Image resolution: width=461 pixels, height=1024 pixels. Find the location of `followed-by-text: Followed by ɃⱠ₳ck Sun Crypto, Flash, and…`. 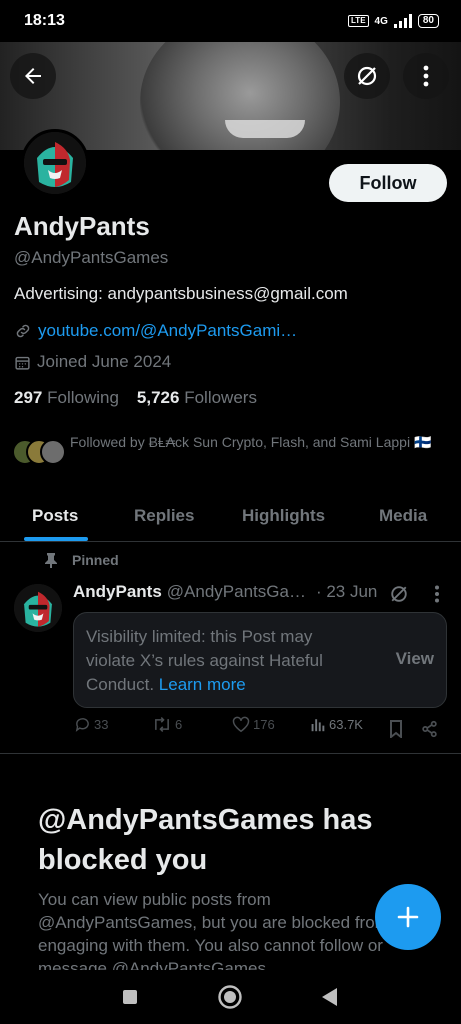

followed-by-text: Followed by ɃⱠ₳ck Sun Crypto, Flash, and… is located at coordinates (251, 442).